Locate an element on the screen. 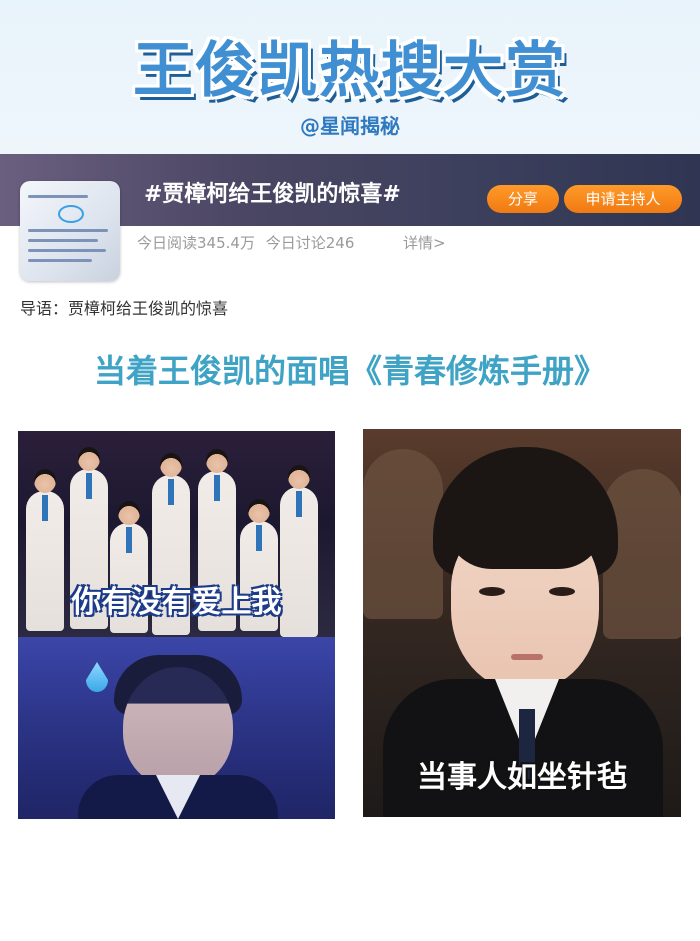 The height and width of the screenshot is (941, 700). face-shape is located at coordinates (178, 727).